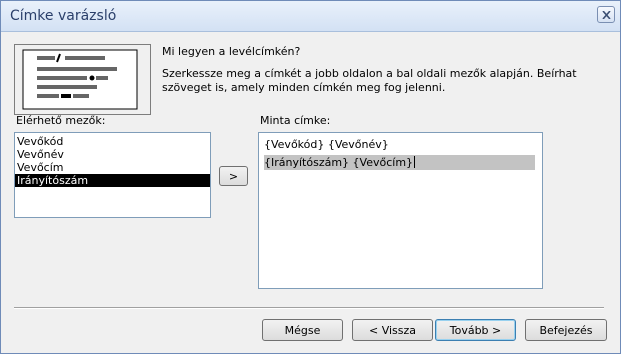 This screenshot has height=354, width=621. I want to click on title-bar: Címke varázsló, so click(310, 16).